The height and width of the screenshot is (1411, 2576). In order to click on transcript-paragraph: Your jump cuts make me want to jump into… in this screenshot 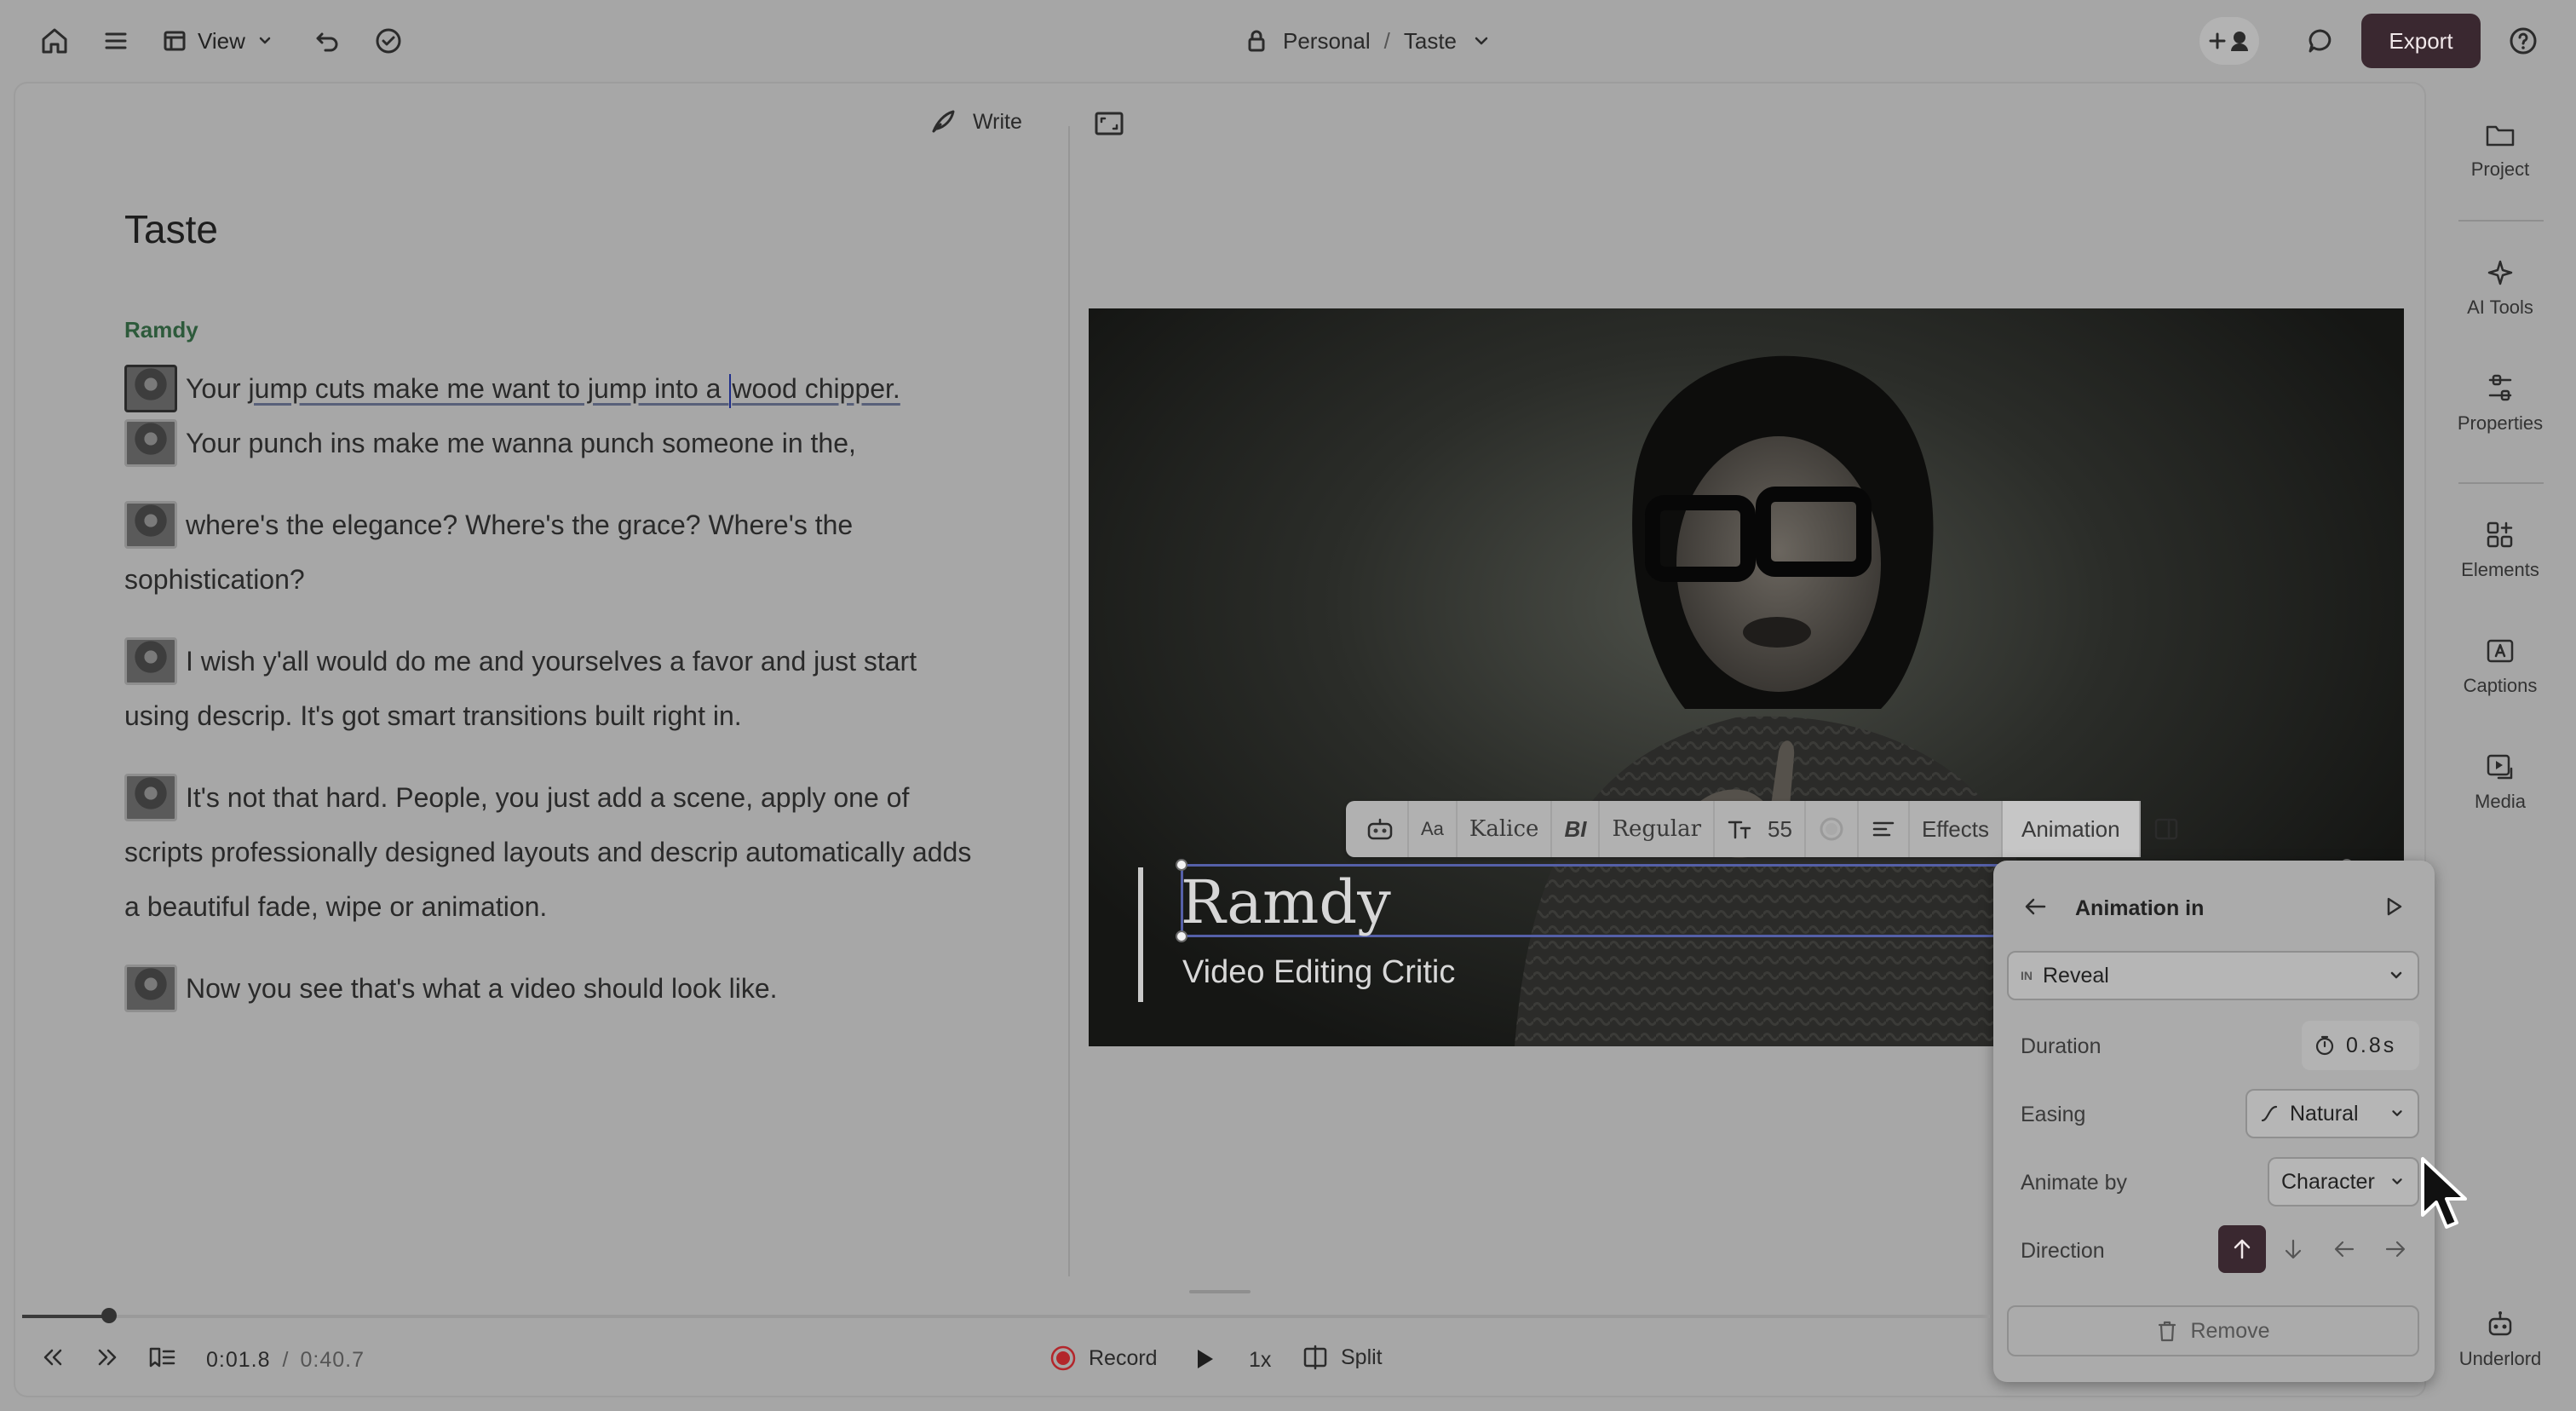, I will do `click(550, 388)`.